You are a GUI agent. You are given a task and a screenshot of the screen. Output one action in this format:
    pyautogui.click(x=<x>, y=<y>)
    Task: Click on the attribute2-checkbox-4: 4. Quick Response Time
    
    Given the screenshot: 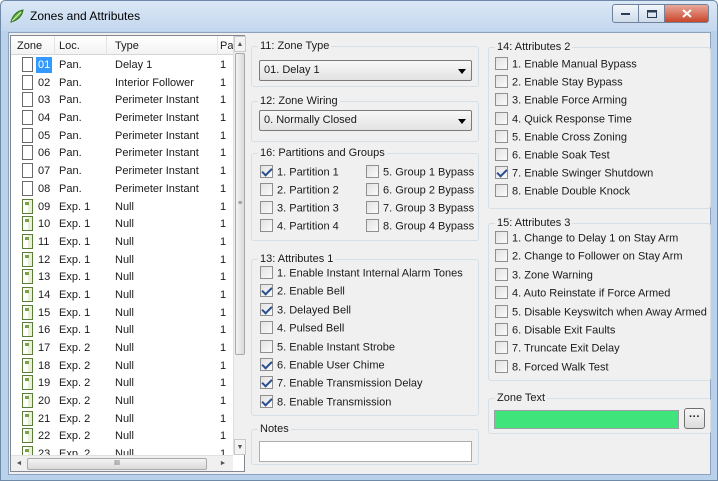 What is the action you would take?
    pyautogui.click(x=563, y=120)
    